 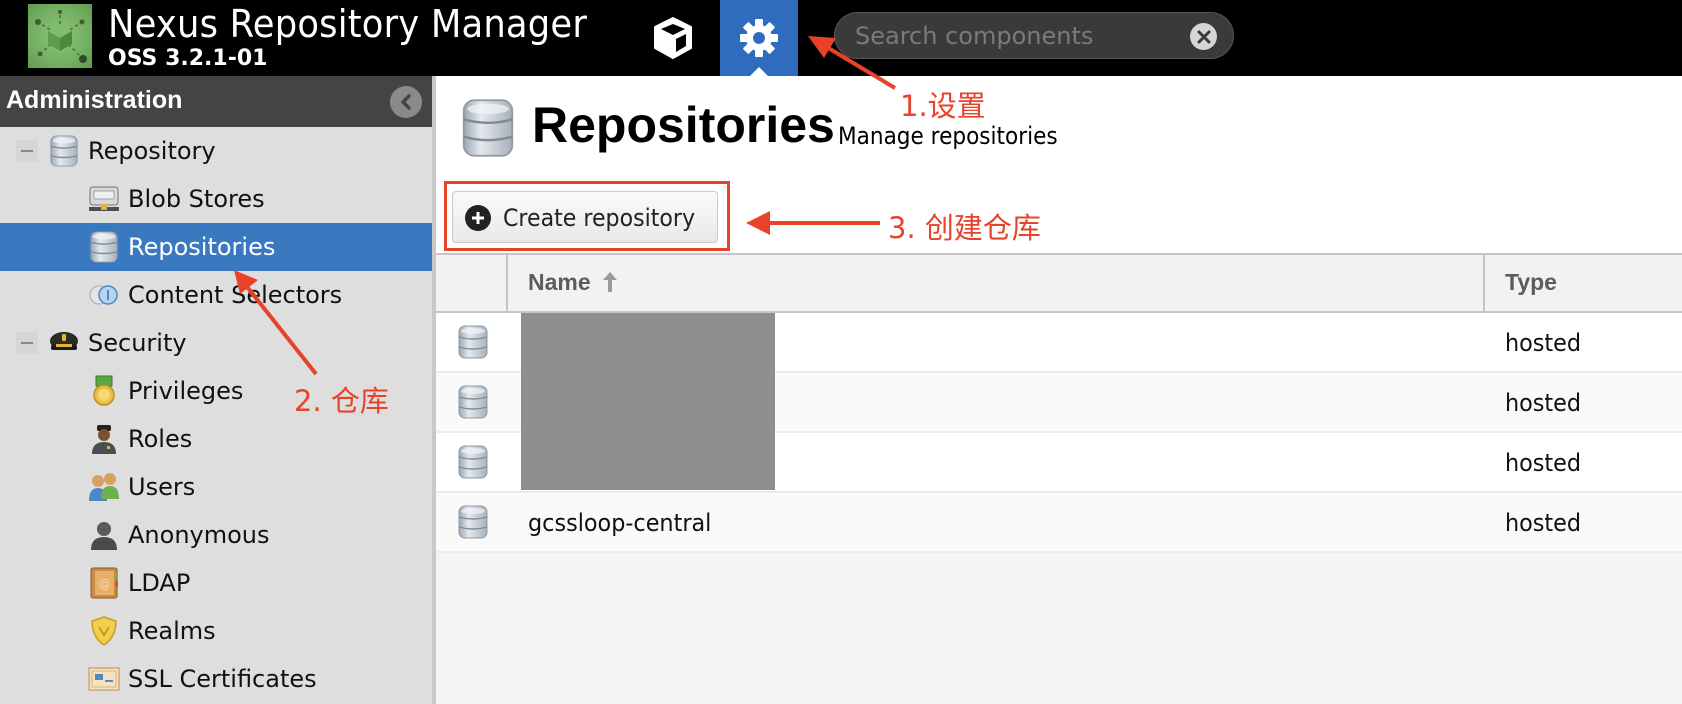 I want to click on sidebar-item-label: Realms, so click(x=172, y=631).